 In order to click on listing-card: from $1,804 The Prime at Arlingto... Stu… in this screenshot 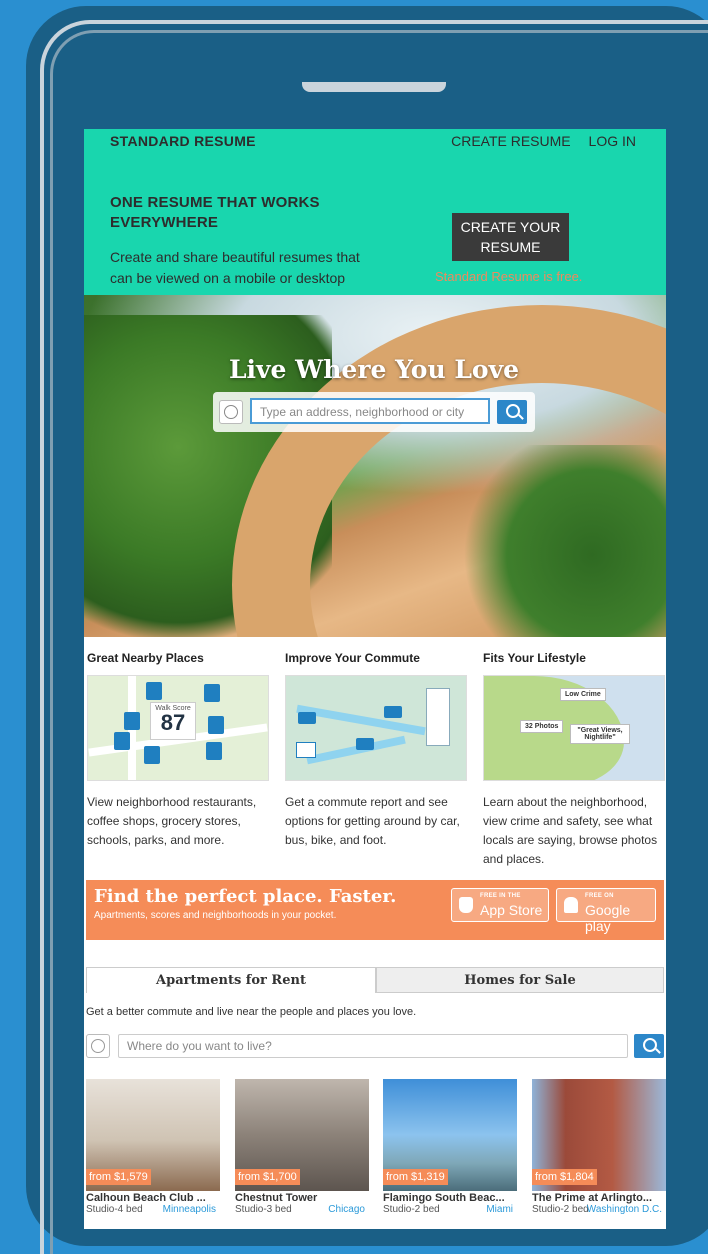, I will do `click(599, 1147)`.